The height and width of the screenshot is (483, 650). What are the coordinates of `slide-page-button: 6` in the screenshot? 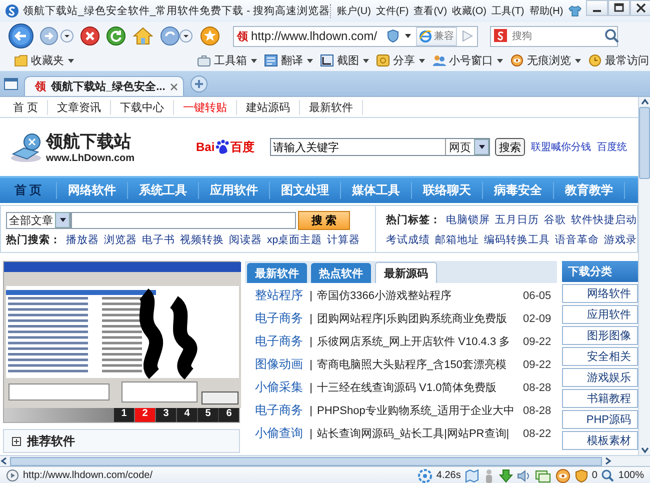 It's located at (229, 415).